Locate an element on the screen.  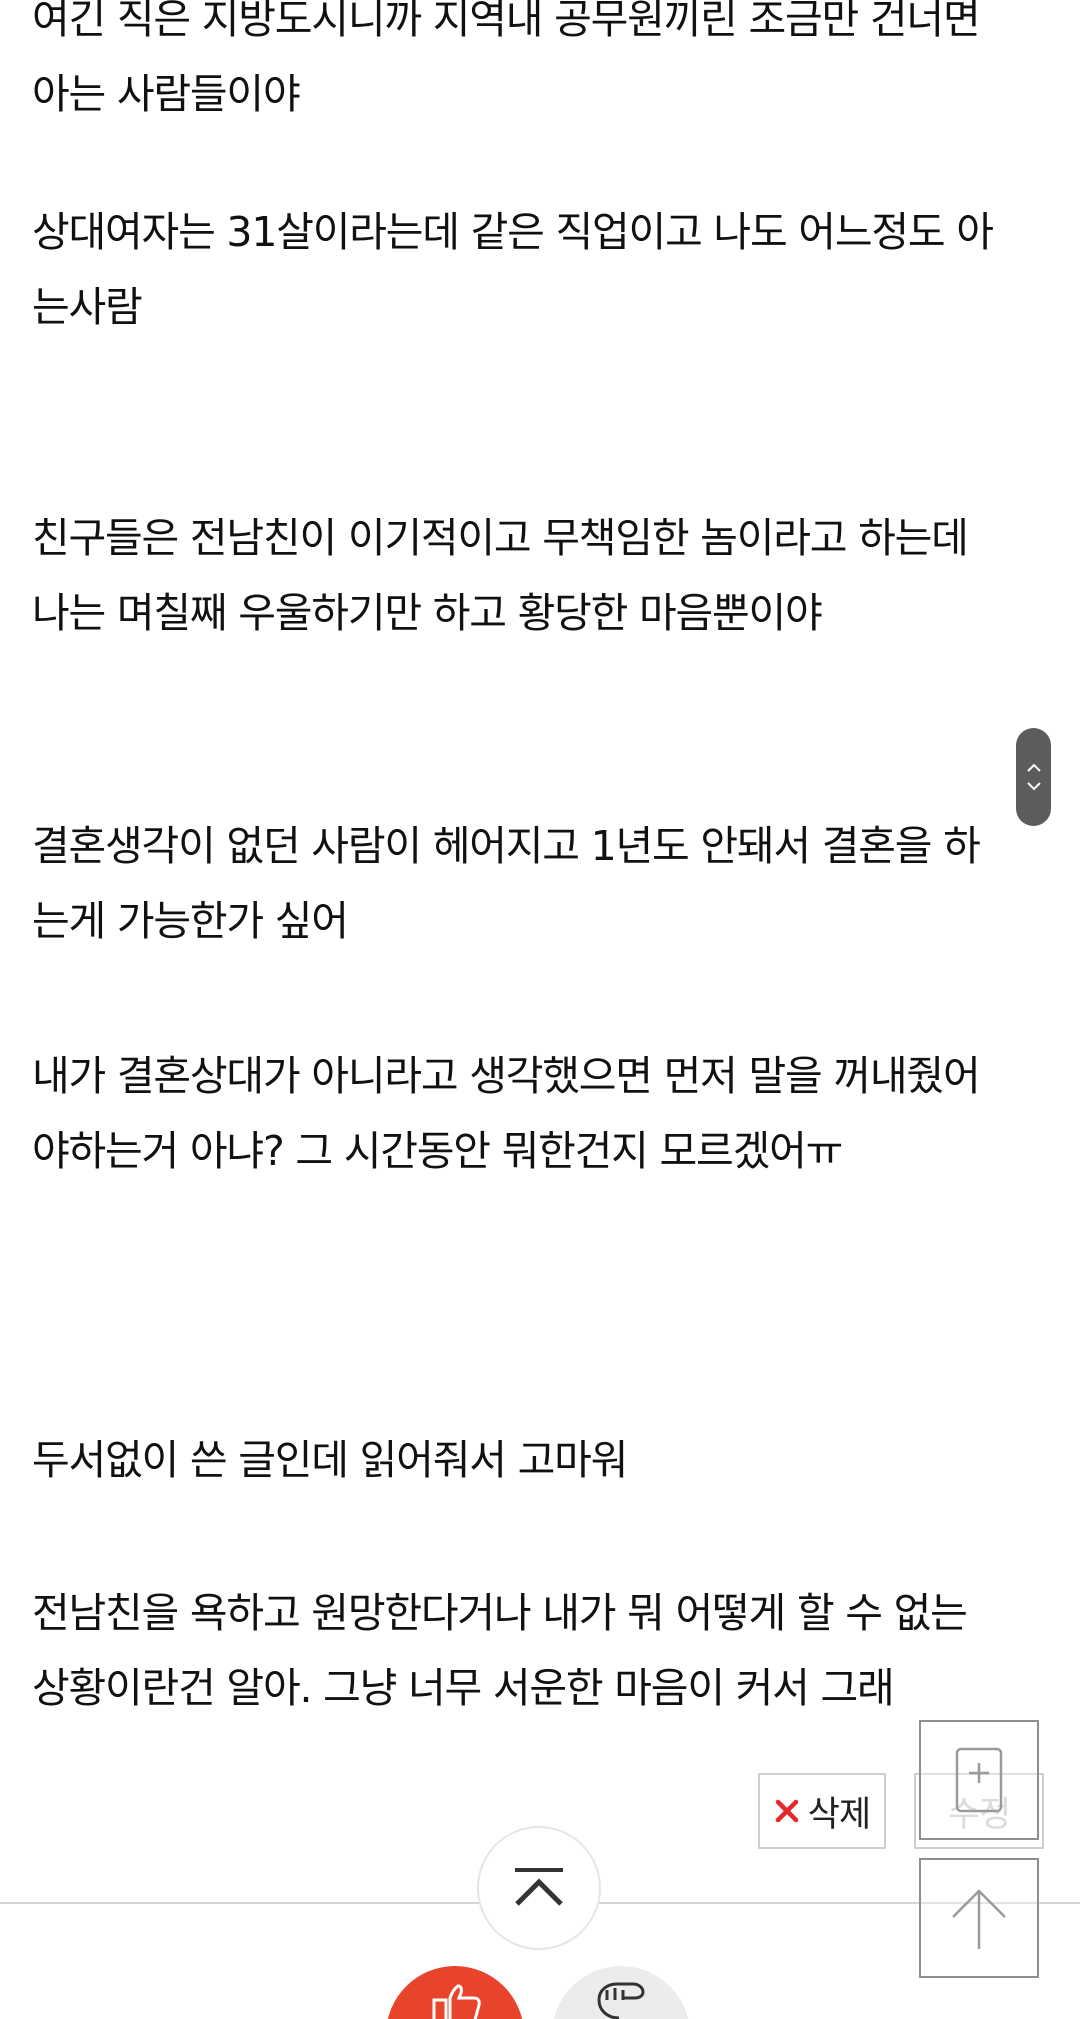
post-text-line: 아는 사람들이야 is located at coordinates (166, 94).